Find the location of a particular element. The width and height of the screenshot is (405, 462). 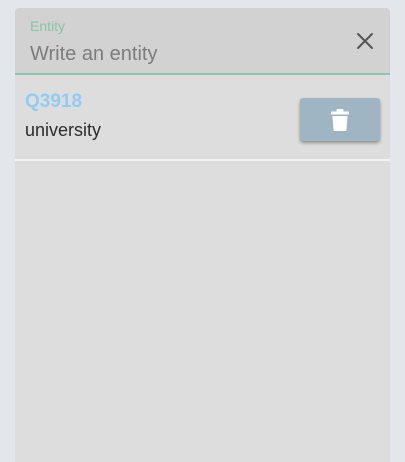

entity-field-label: Entity is located at coordinates (48, 26).